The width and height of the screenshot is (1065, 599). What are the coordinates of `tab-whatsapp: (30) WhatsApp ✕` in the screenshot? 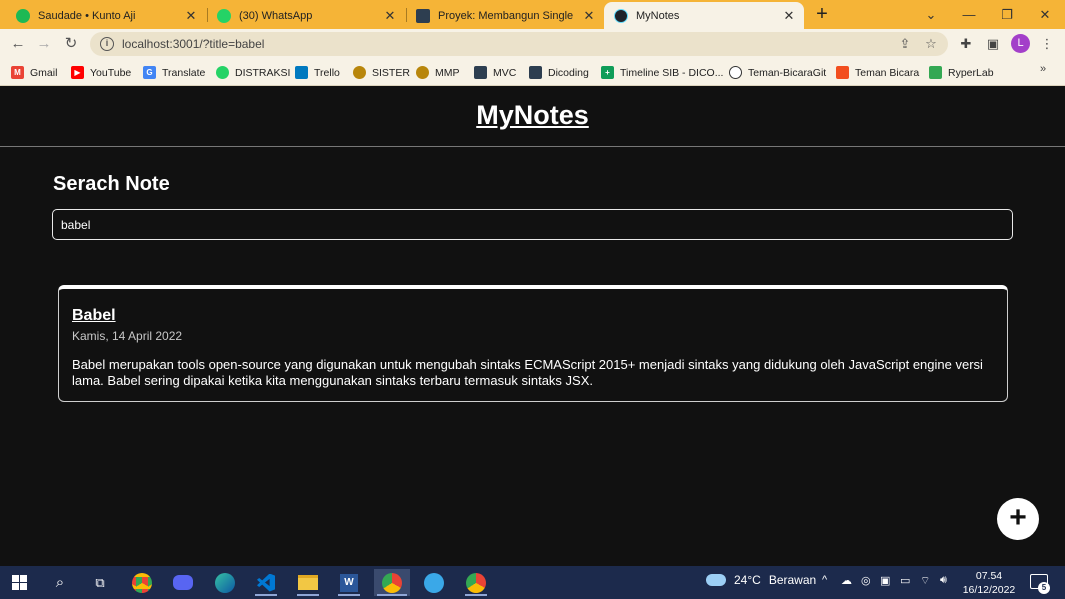 It's located at (306, 15).